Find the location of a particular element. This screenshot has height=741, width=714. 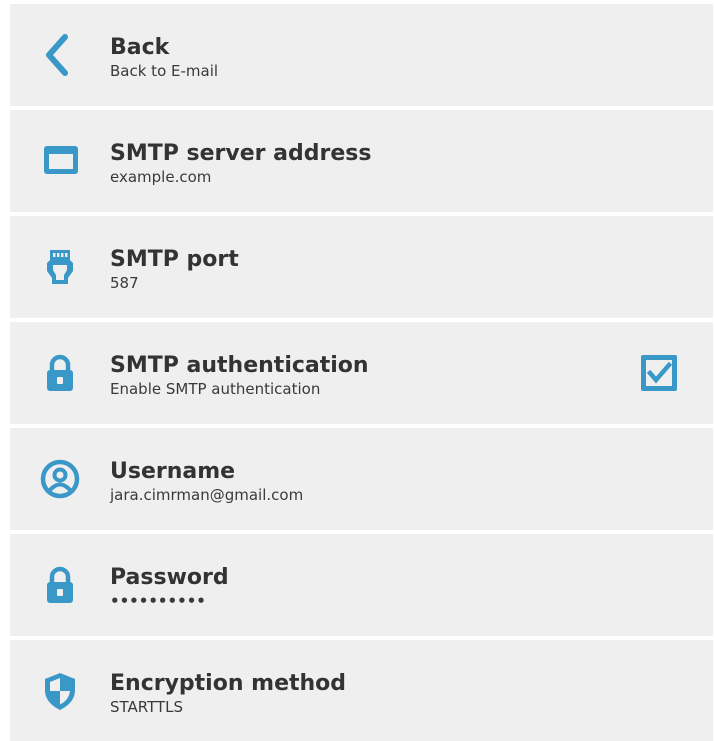

password-item: Password •••••••••• is located at coordinates (361, 585).